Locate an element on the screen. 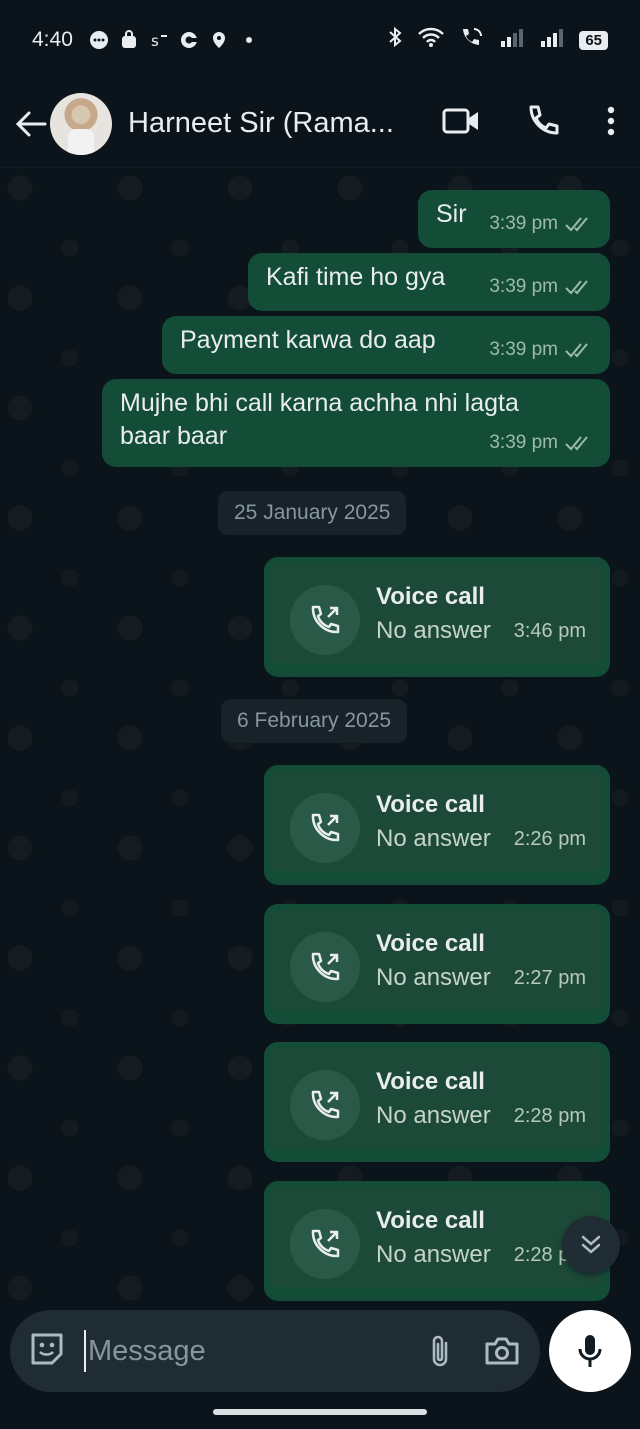  microphone-icon is located at coordinates (590, 1351).